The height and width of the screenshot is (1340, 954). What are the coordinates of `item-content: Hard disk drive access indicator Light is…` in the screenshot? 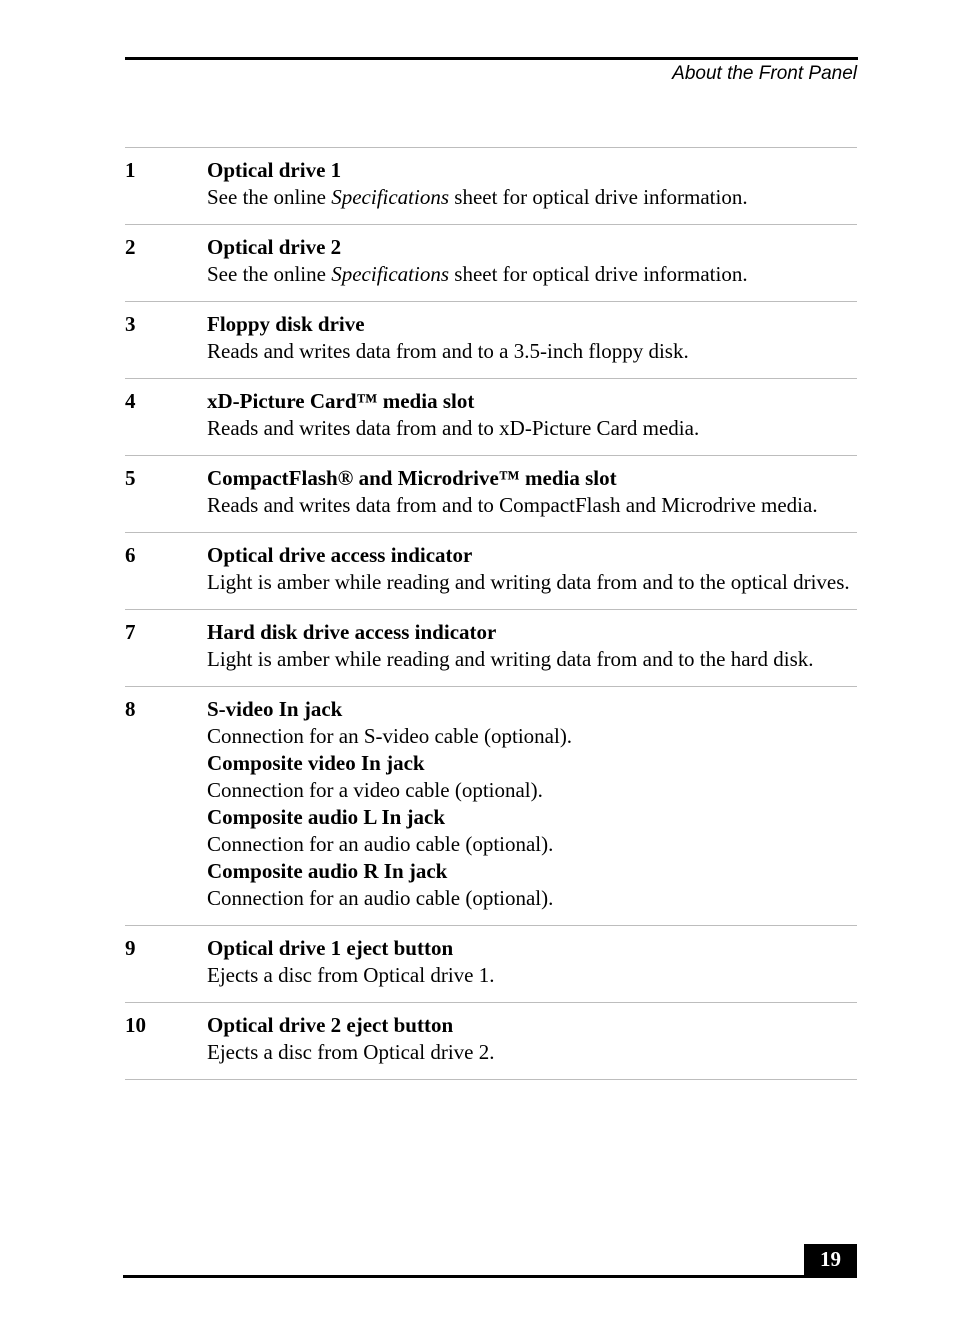 It's located at (532, 646).